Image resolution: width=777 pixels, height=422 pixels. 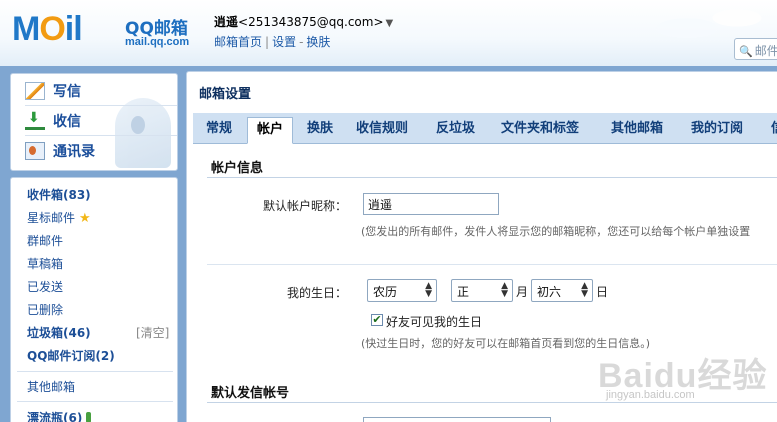 I want to click on receive-label: 收信, so click(x=67, y=122).